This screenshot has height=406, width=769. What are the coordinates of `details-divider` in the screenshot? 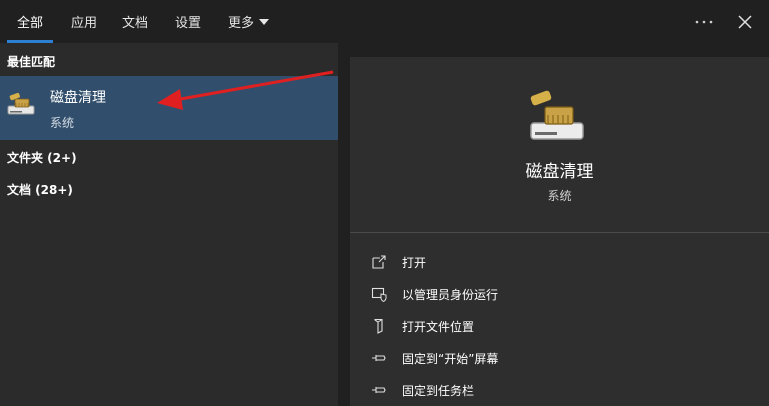 It's located at (559, 232).